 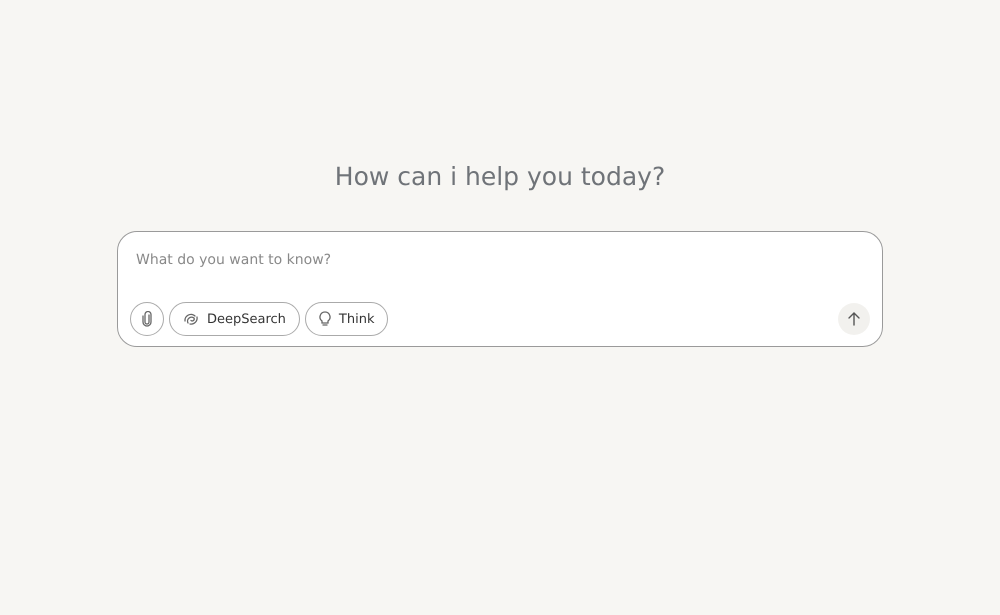 I want to click on attach-button, so click(x=147, y=319).